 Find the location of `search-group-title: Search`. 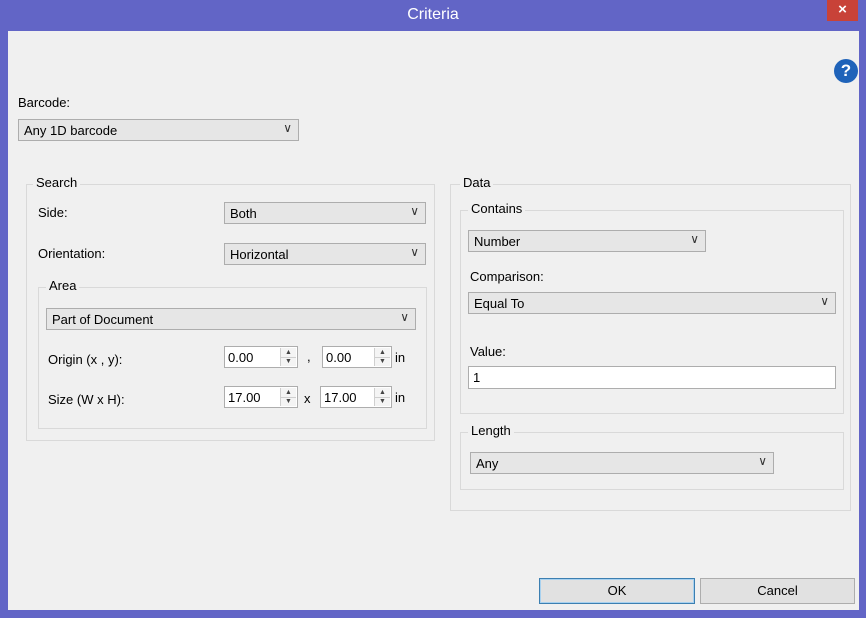

search-group-title: Search is located at coordinates (57, 182).